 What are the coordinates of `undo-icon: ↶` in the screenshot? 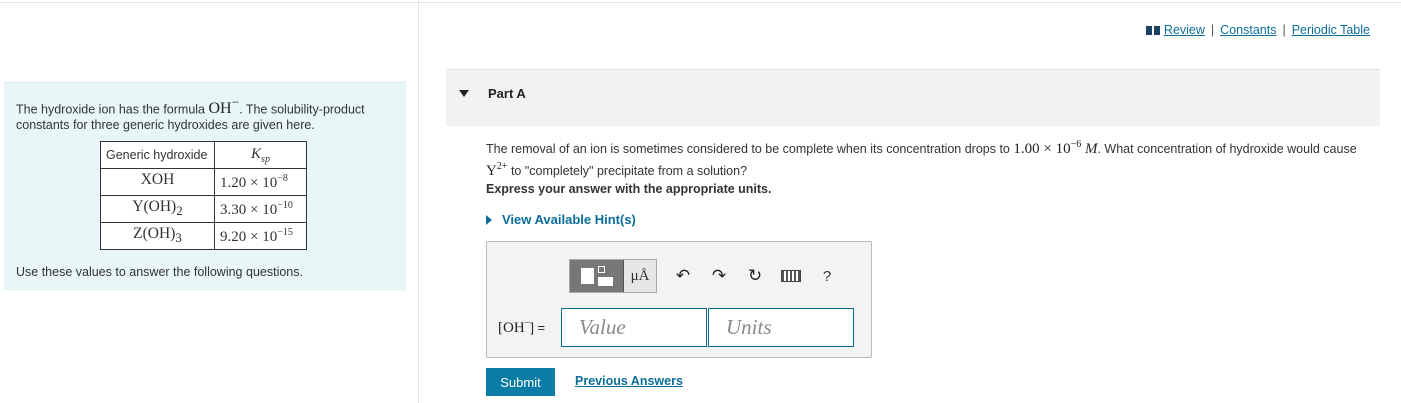 It's located at (683, 276).